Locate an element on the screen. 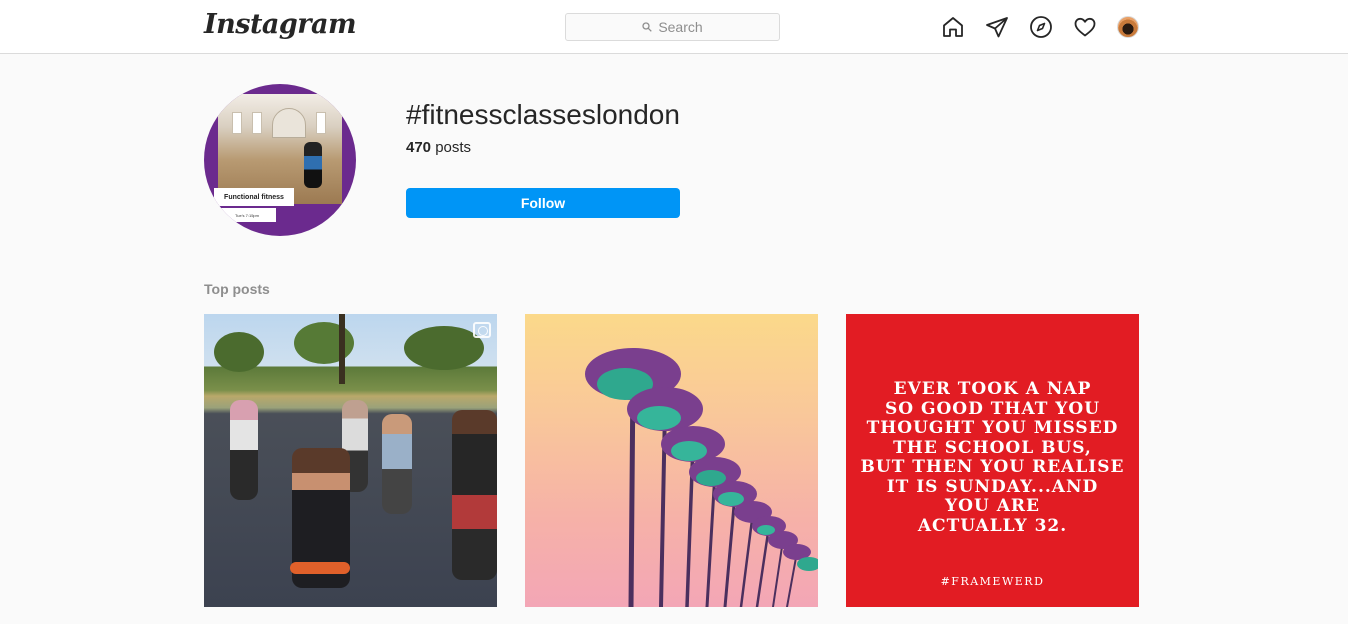 The height and width of the screenshot is (624, 1348). post-count: 470 posts is located at coordinates (438, 147).